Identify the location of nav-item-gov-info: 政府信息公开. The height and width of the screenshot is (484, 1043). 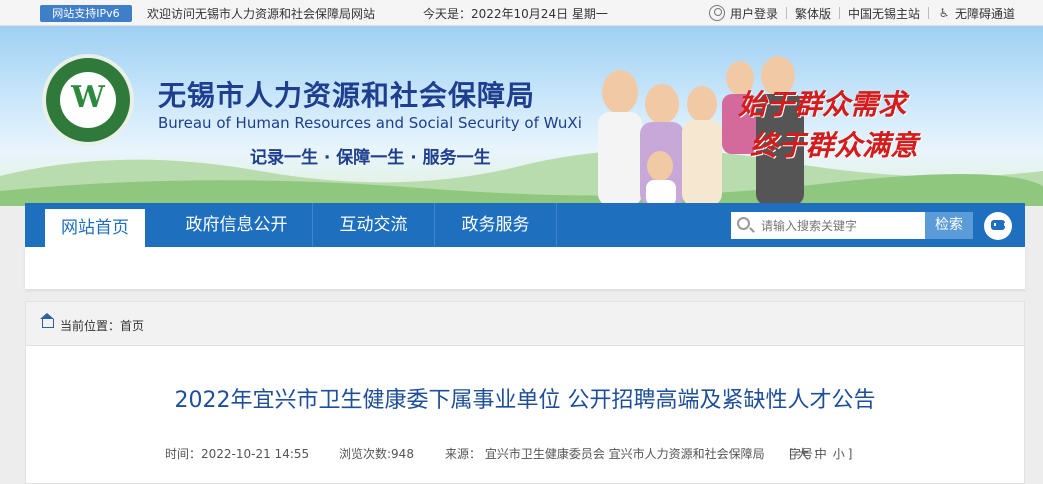
(237, 225).